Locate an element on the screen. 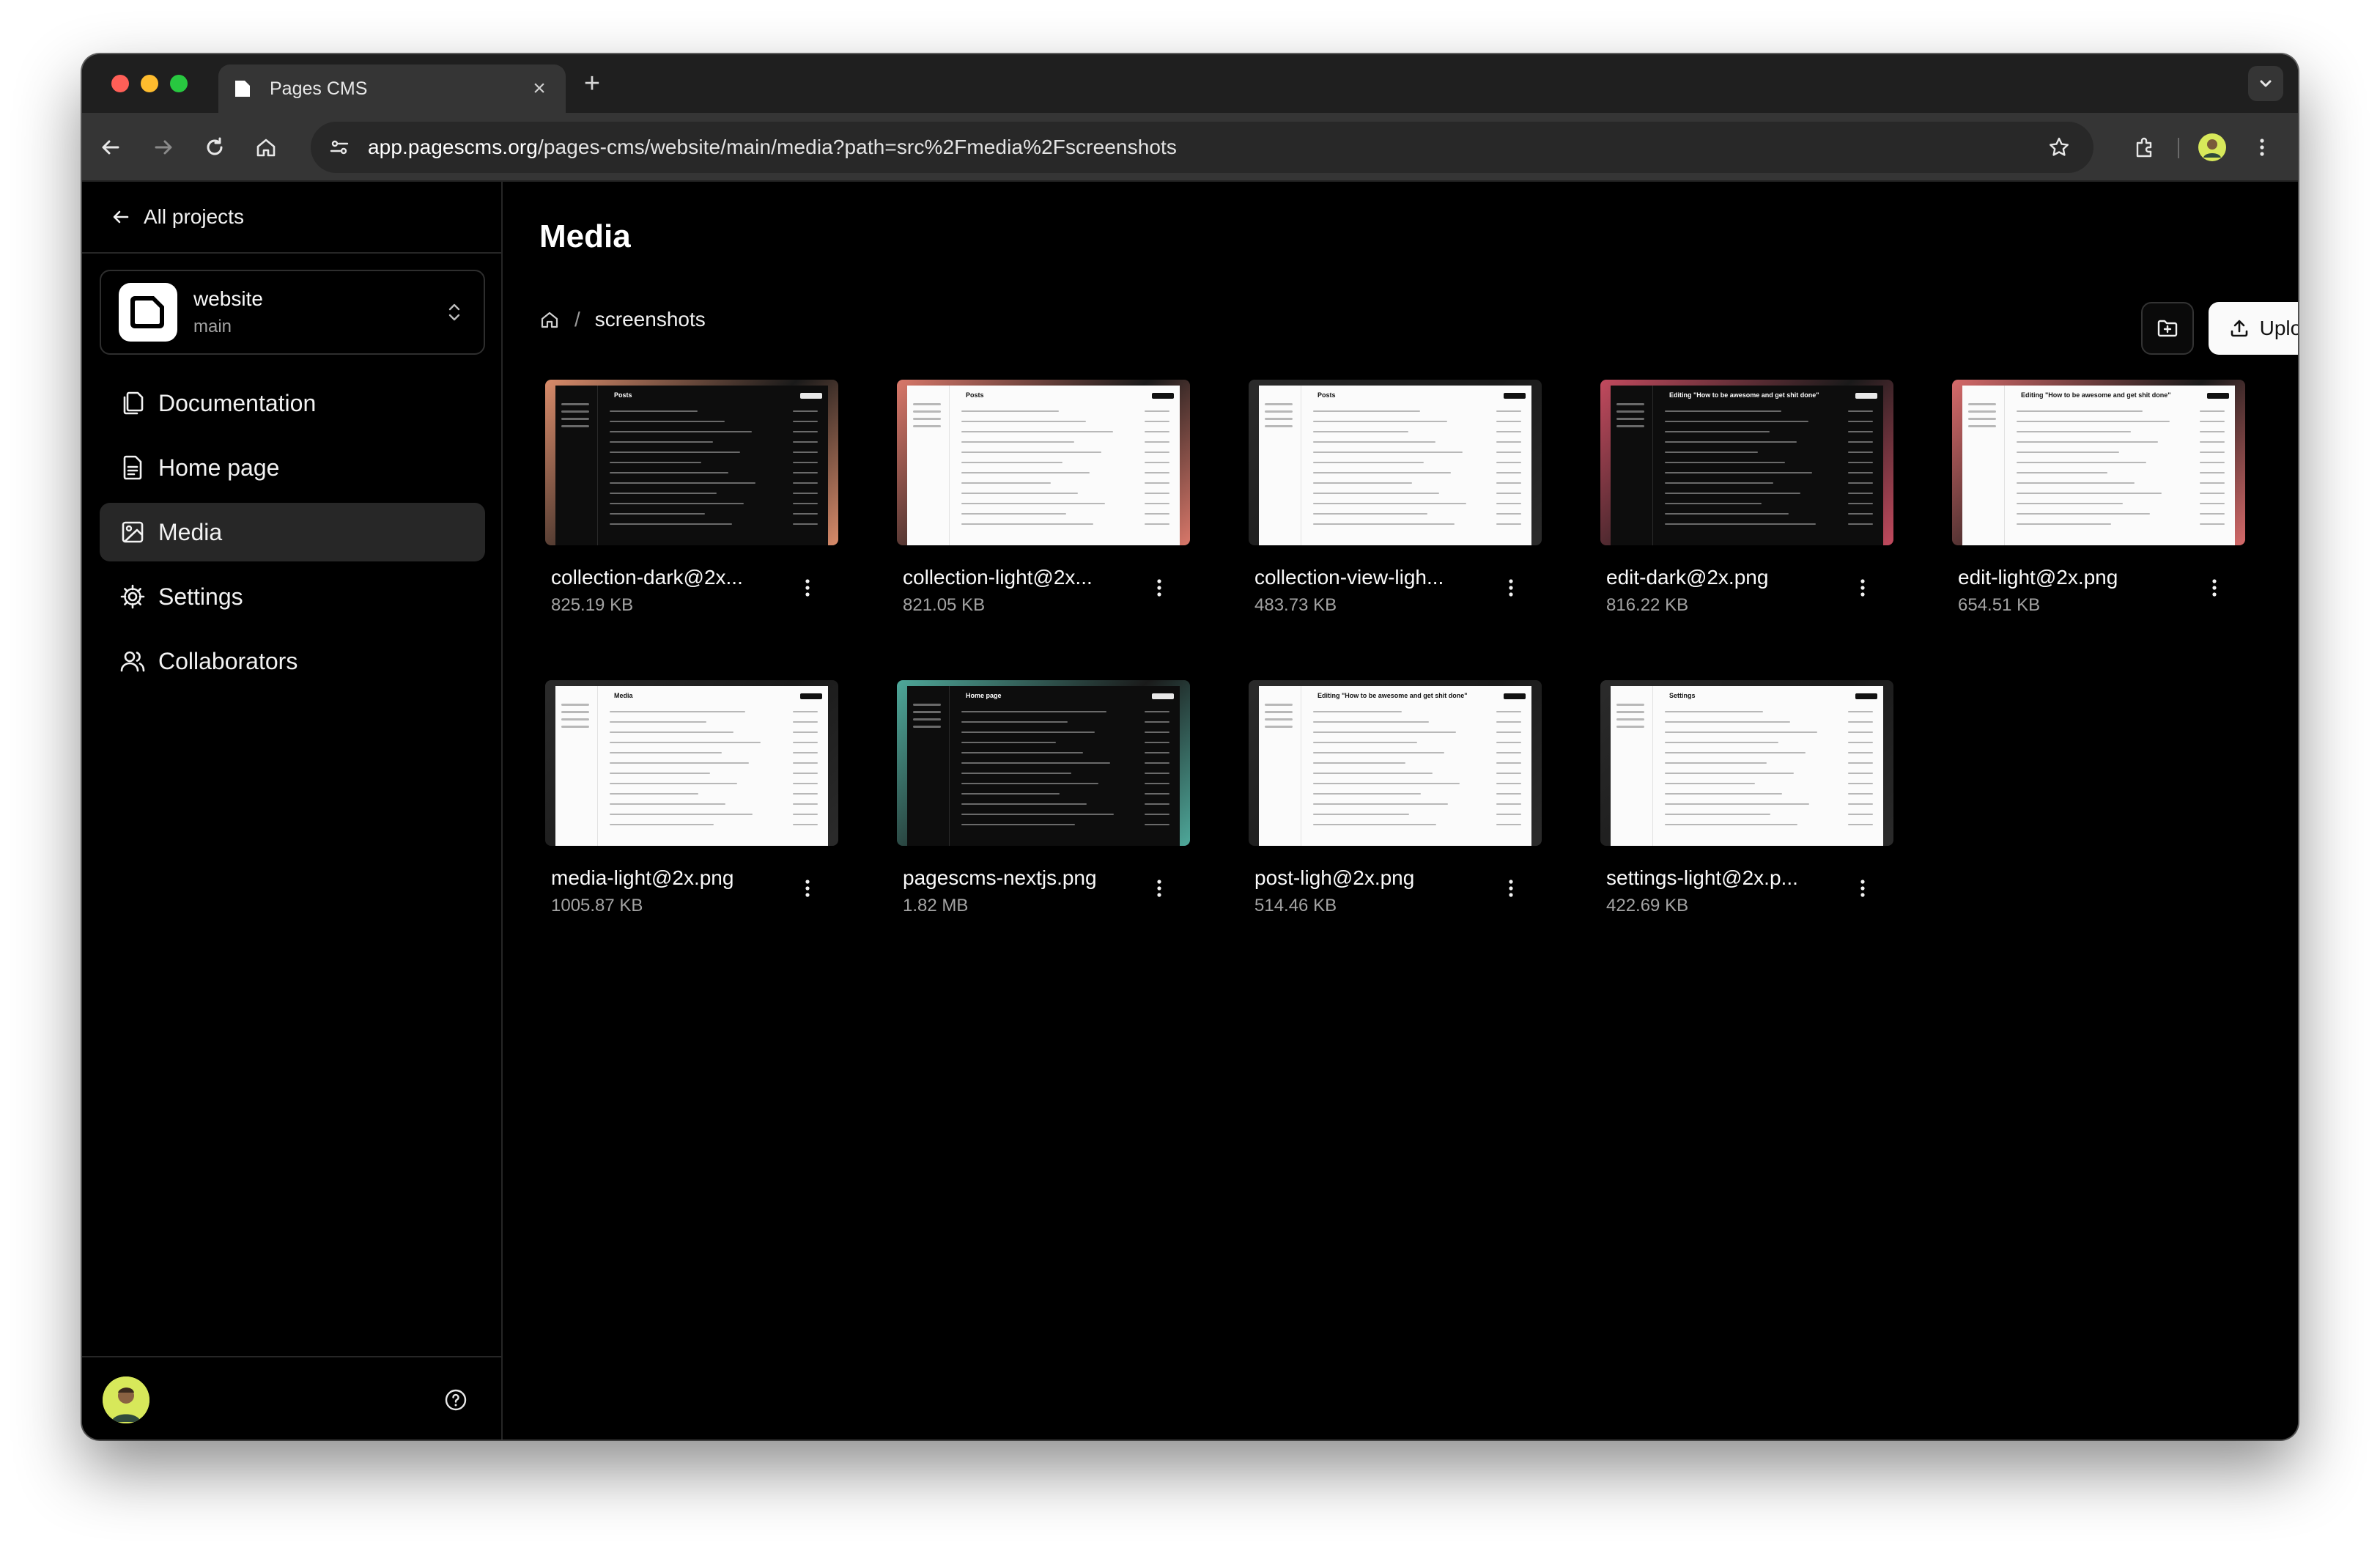 This screenshot has height=1548, width=2380. file-size: 654.51 KB is located at coordinates (1999, 605).